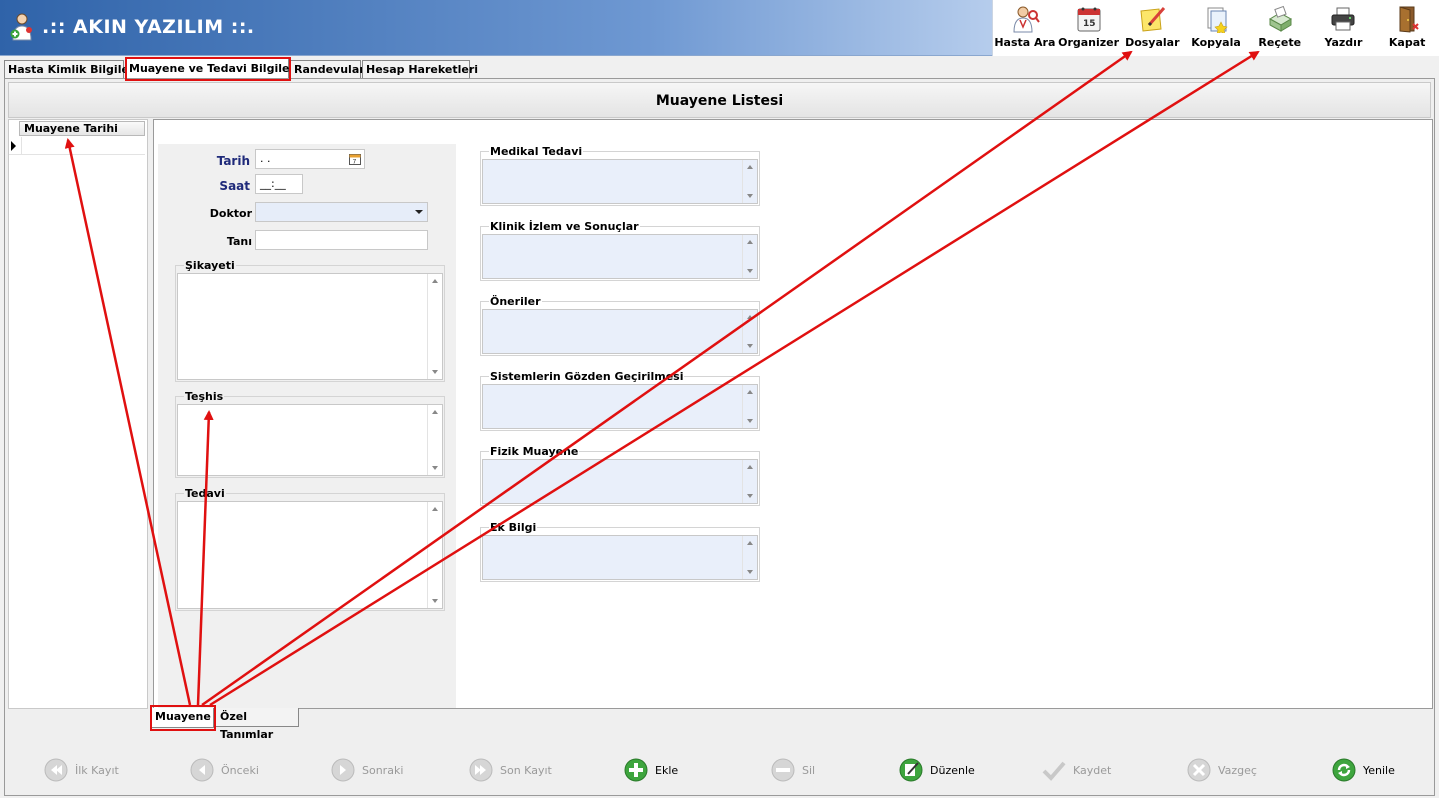  I want to click on dosyalar-label: Dosyalar, so click(1152, 42).